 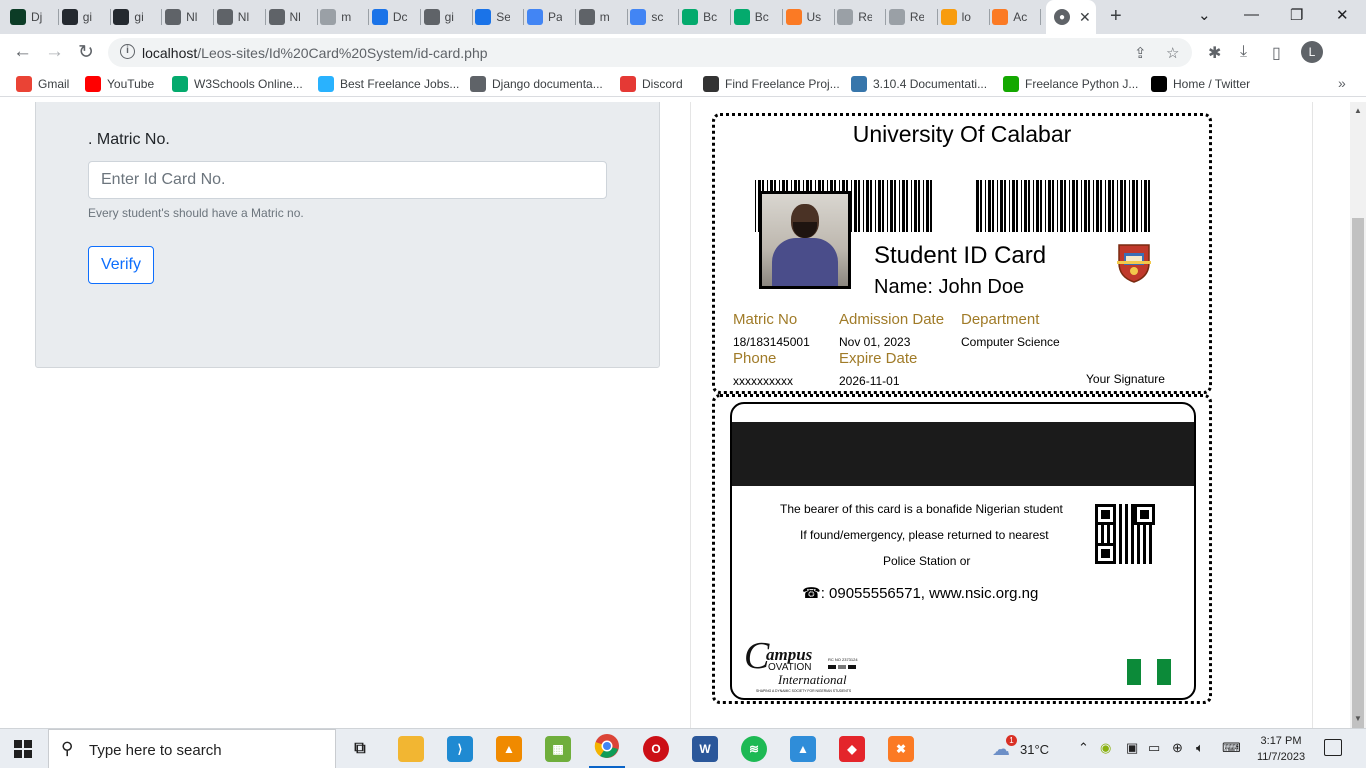 What do you see at coordinates (509, 749) in the screenshot?
I see `vlc-icon: ▲` at bounding box center [509, 749].